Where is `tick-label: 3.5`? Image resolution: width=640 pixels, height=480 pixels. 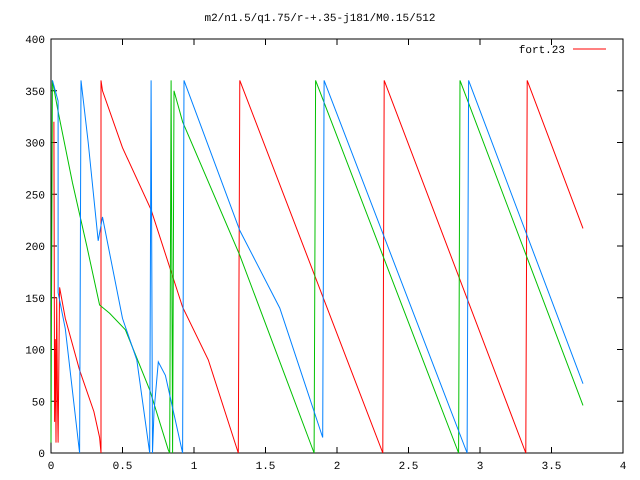
tick-label: 3.5 is located at coordinates (552, 467).